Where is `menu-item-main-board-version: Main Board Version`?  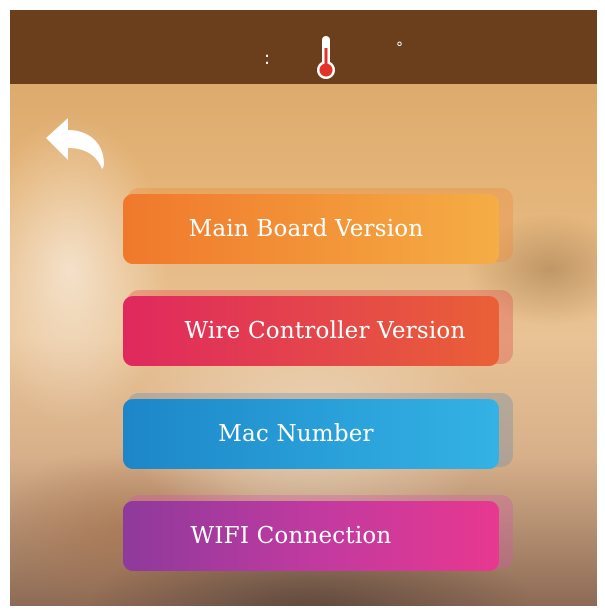
menu-item-main-board-version: Main Board Version is located at coordinates (318, 229).